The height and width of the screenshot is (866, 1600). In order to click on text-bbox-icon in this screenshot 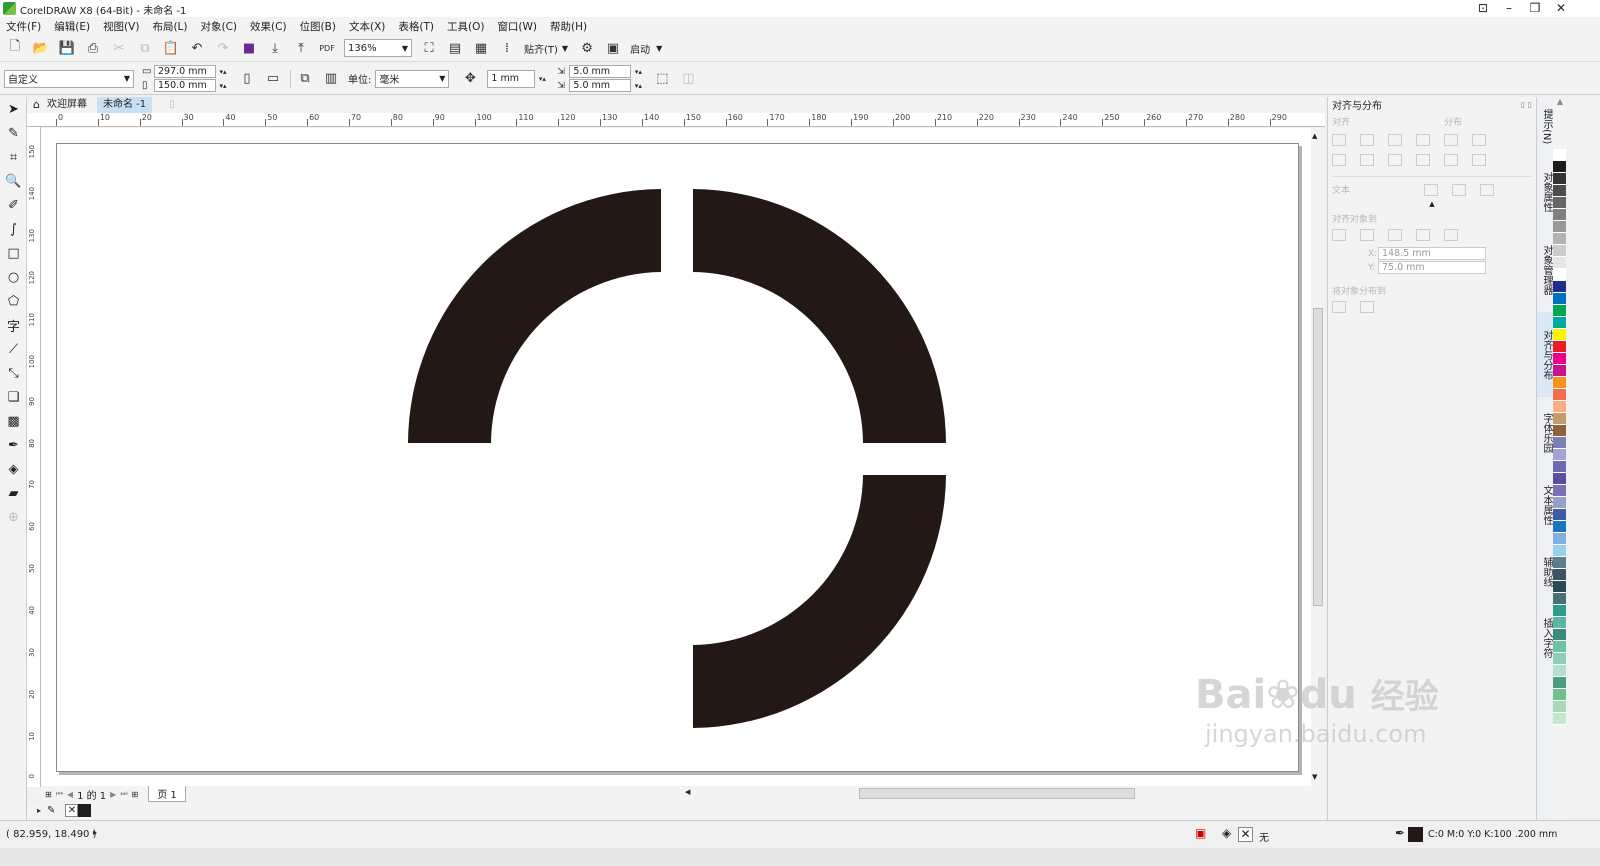, I will do `click(1487, 189)`.